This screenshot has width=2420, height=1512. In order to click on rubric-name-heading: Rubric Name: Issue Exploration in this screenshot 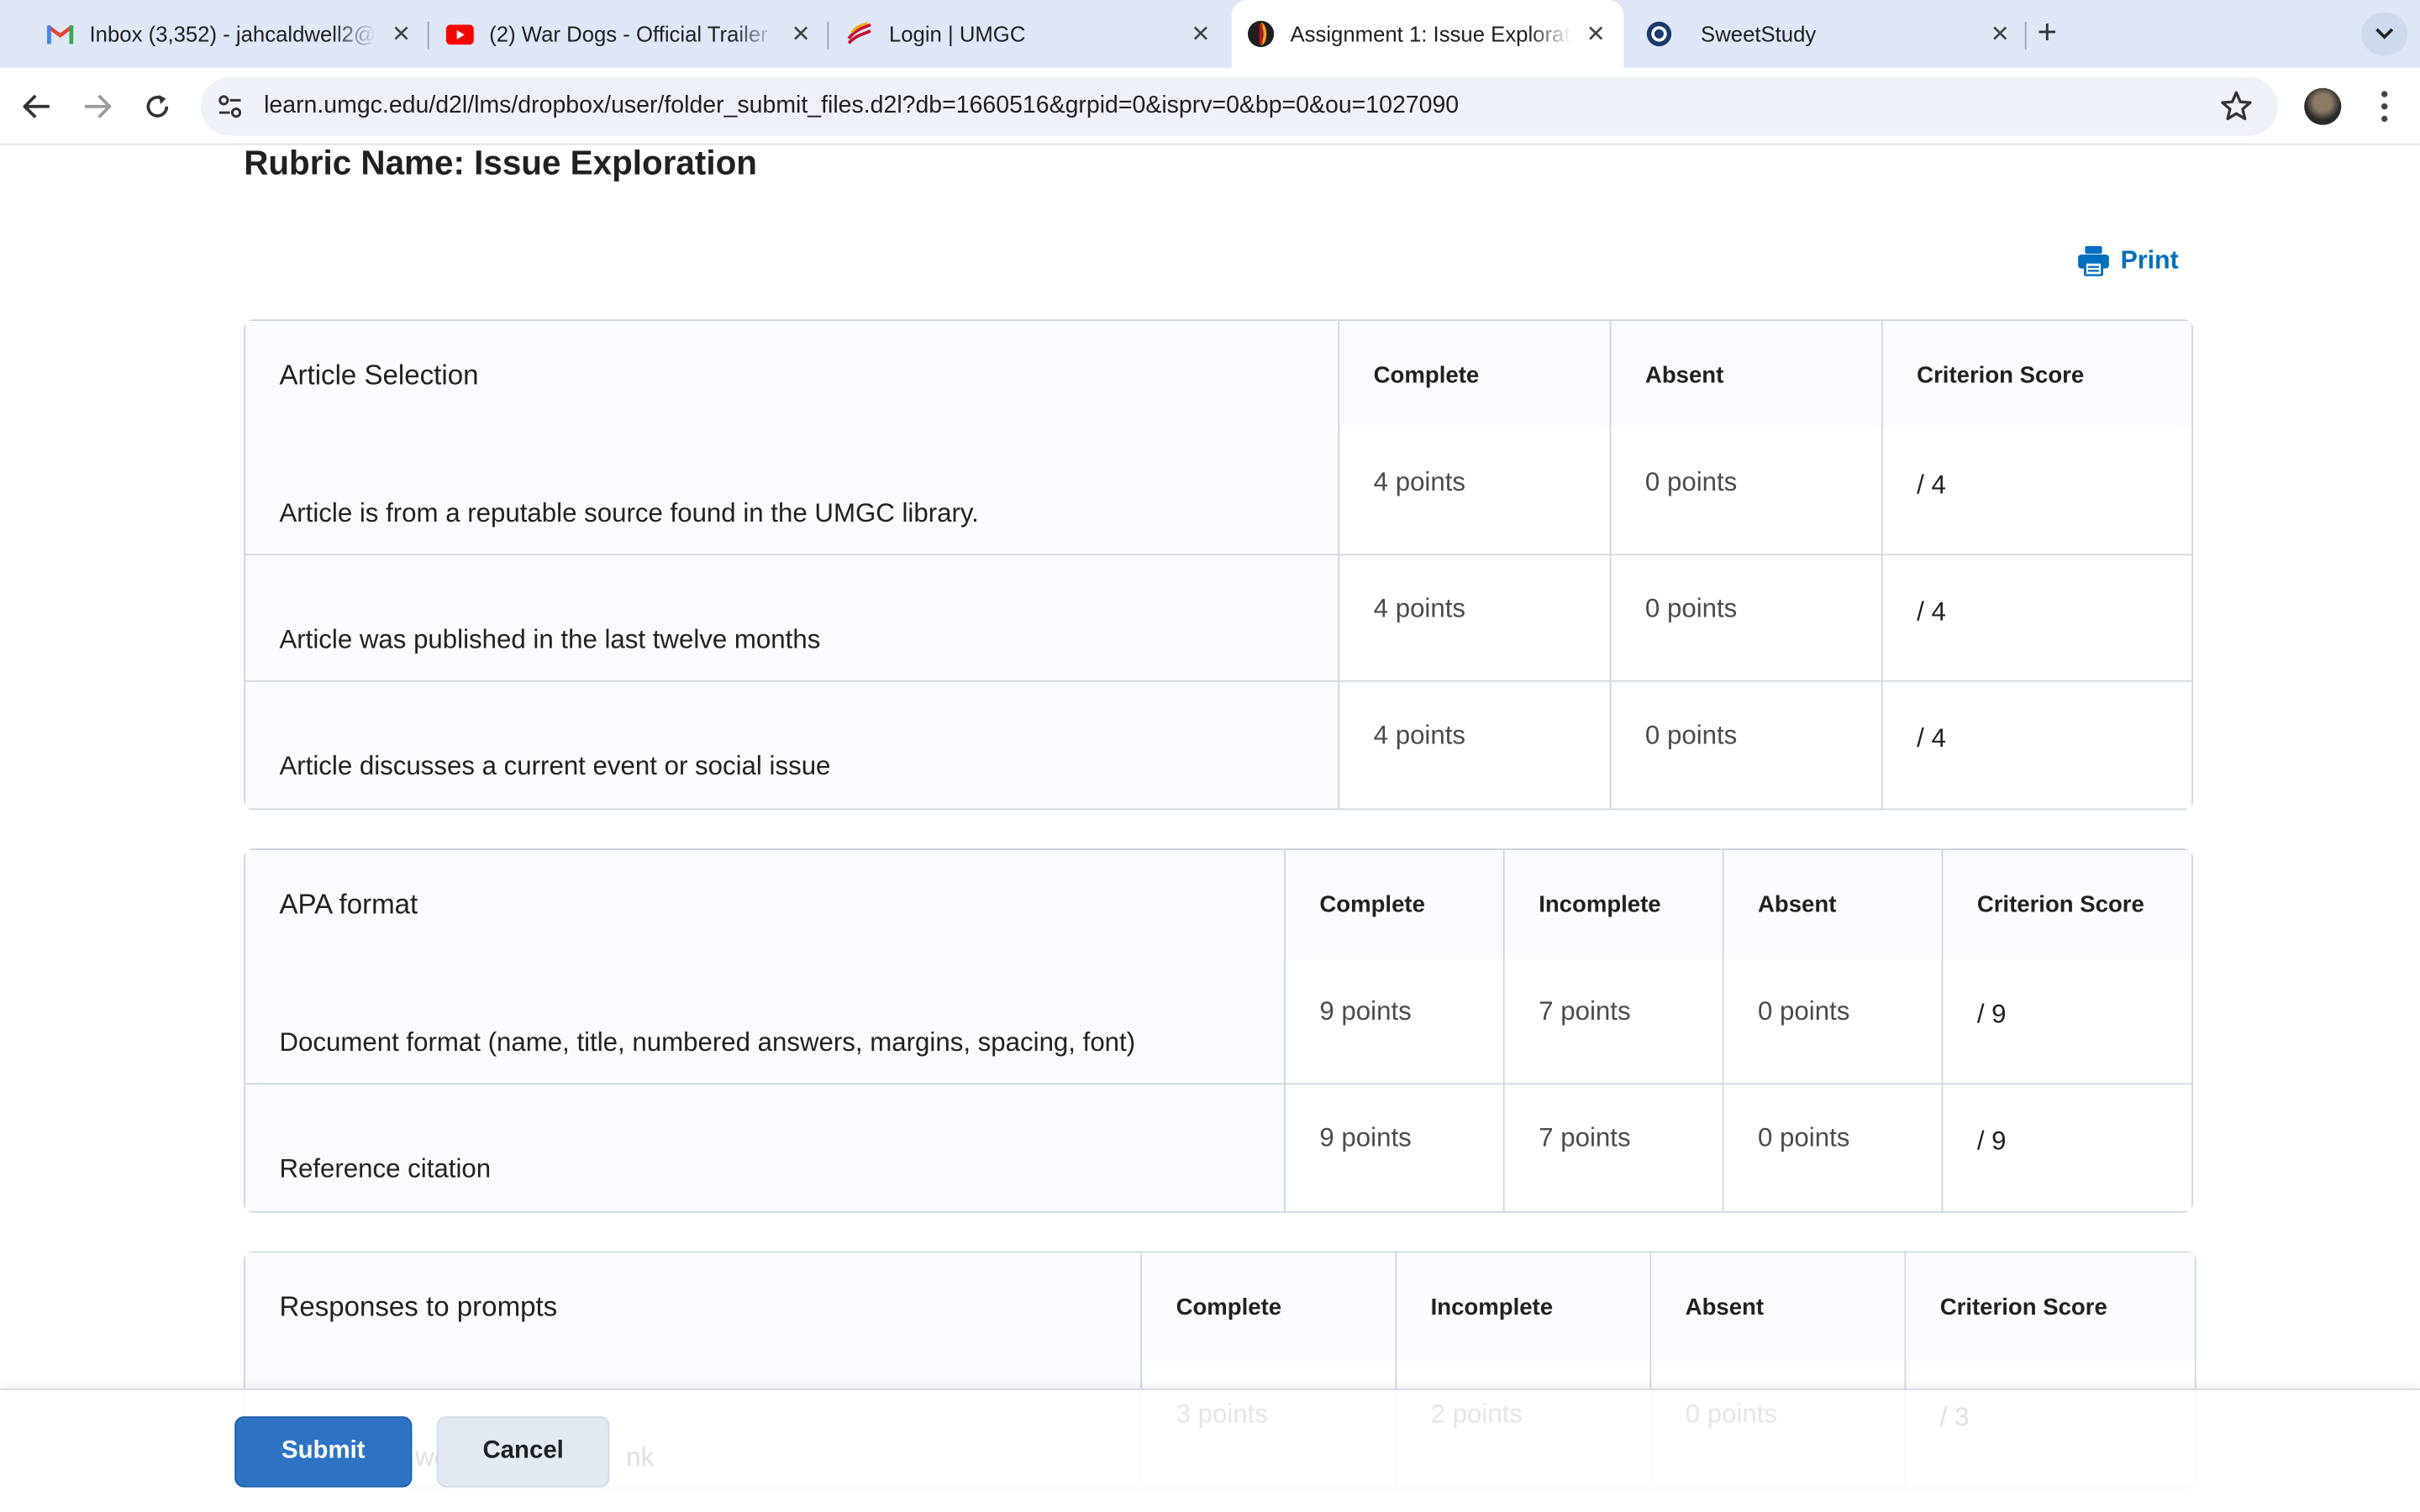, I will do `click(500, 164)`.